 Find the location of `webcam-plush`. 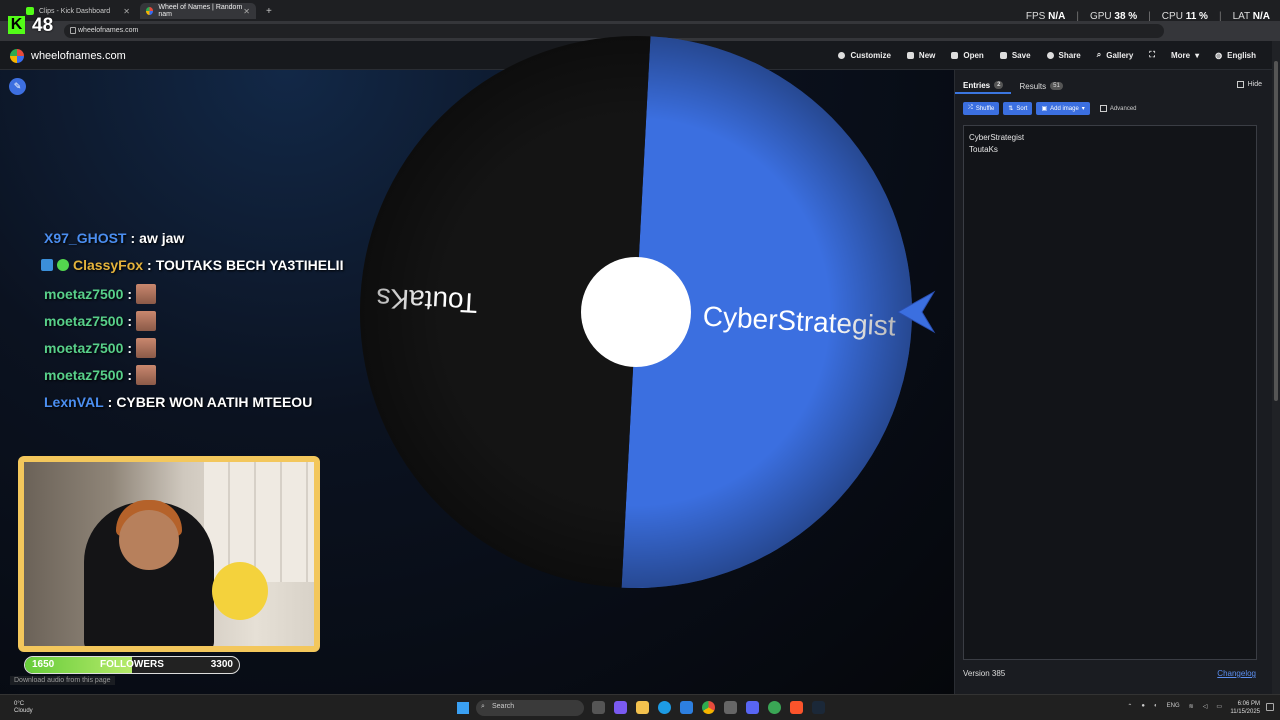

webcam-plush is located at coordinates (240, 591).